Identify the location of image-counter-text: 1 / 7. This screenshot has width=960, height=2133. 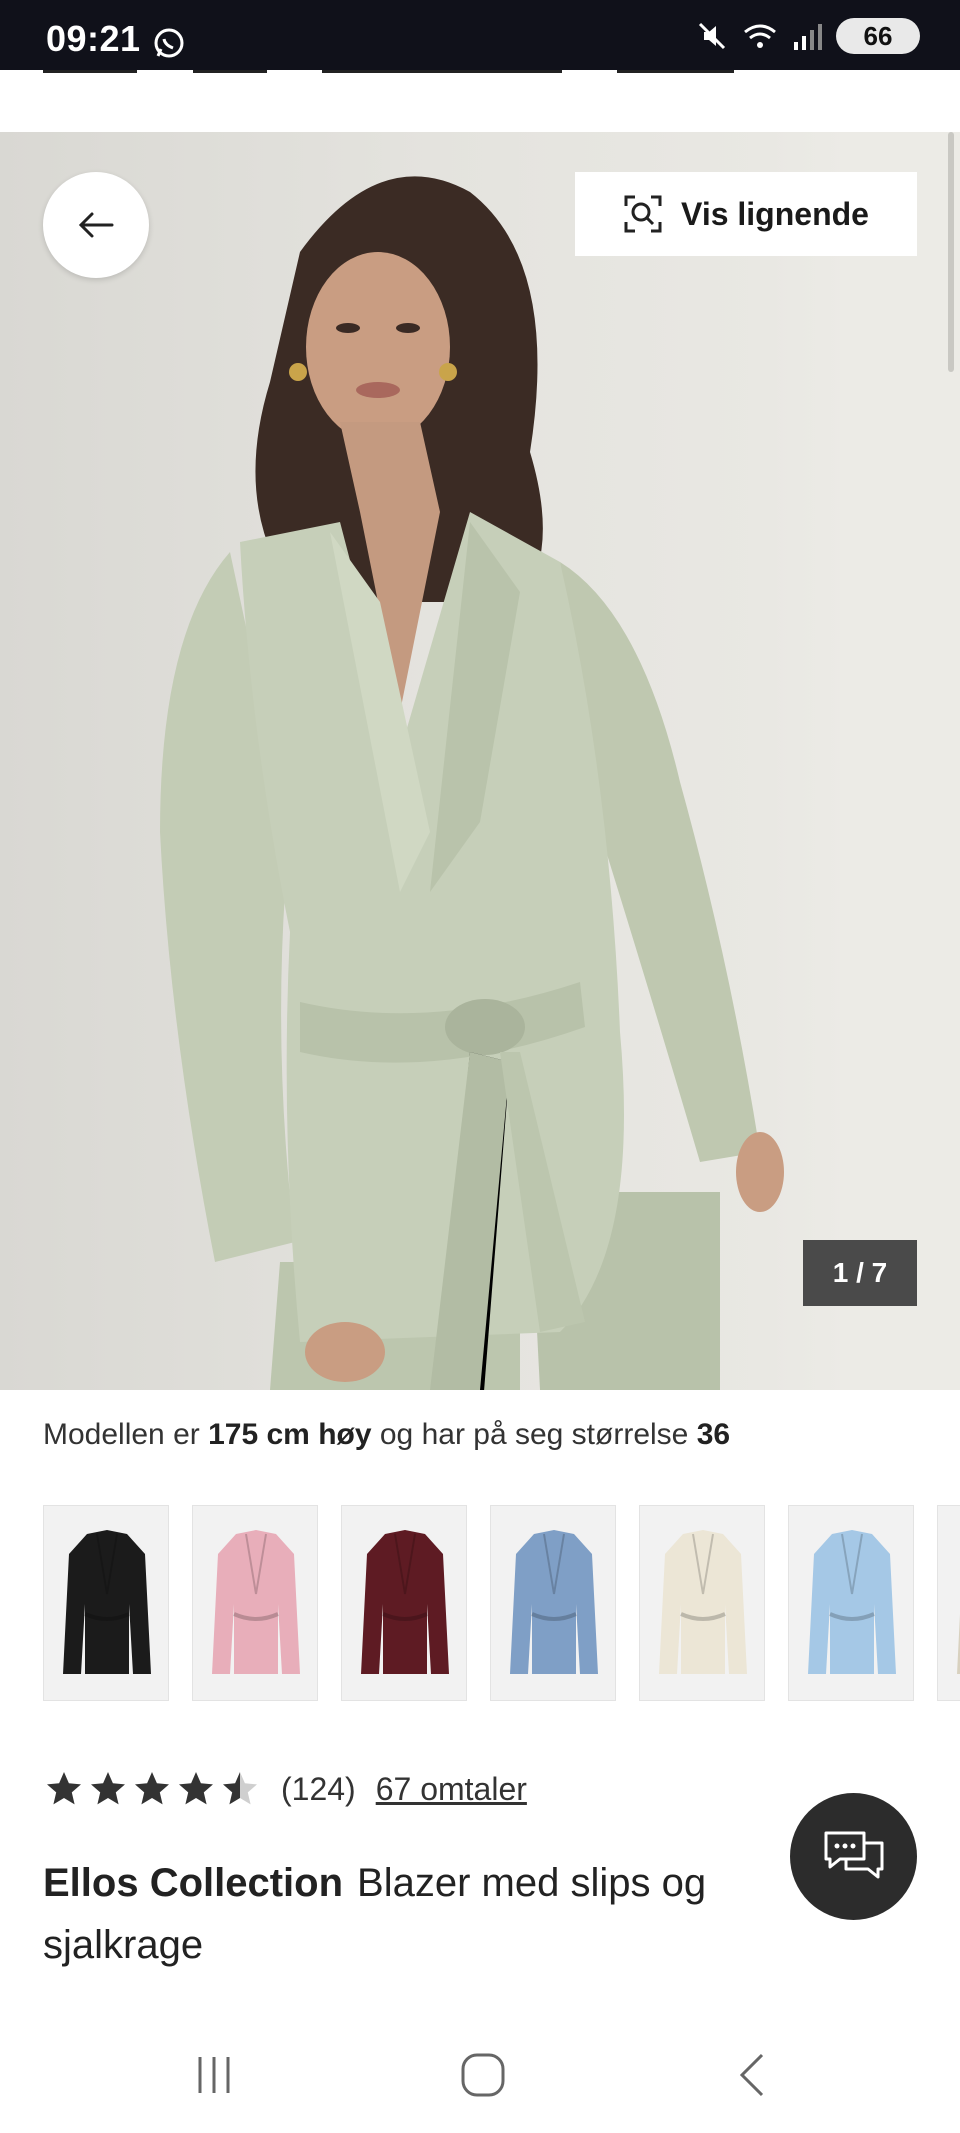
(860, 1272).